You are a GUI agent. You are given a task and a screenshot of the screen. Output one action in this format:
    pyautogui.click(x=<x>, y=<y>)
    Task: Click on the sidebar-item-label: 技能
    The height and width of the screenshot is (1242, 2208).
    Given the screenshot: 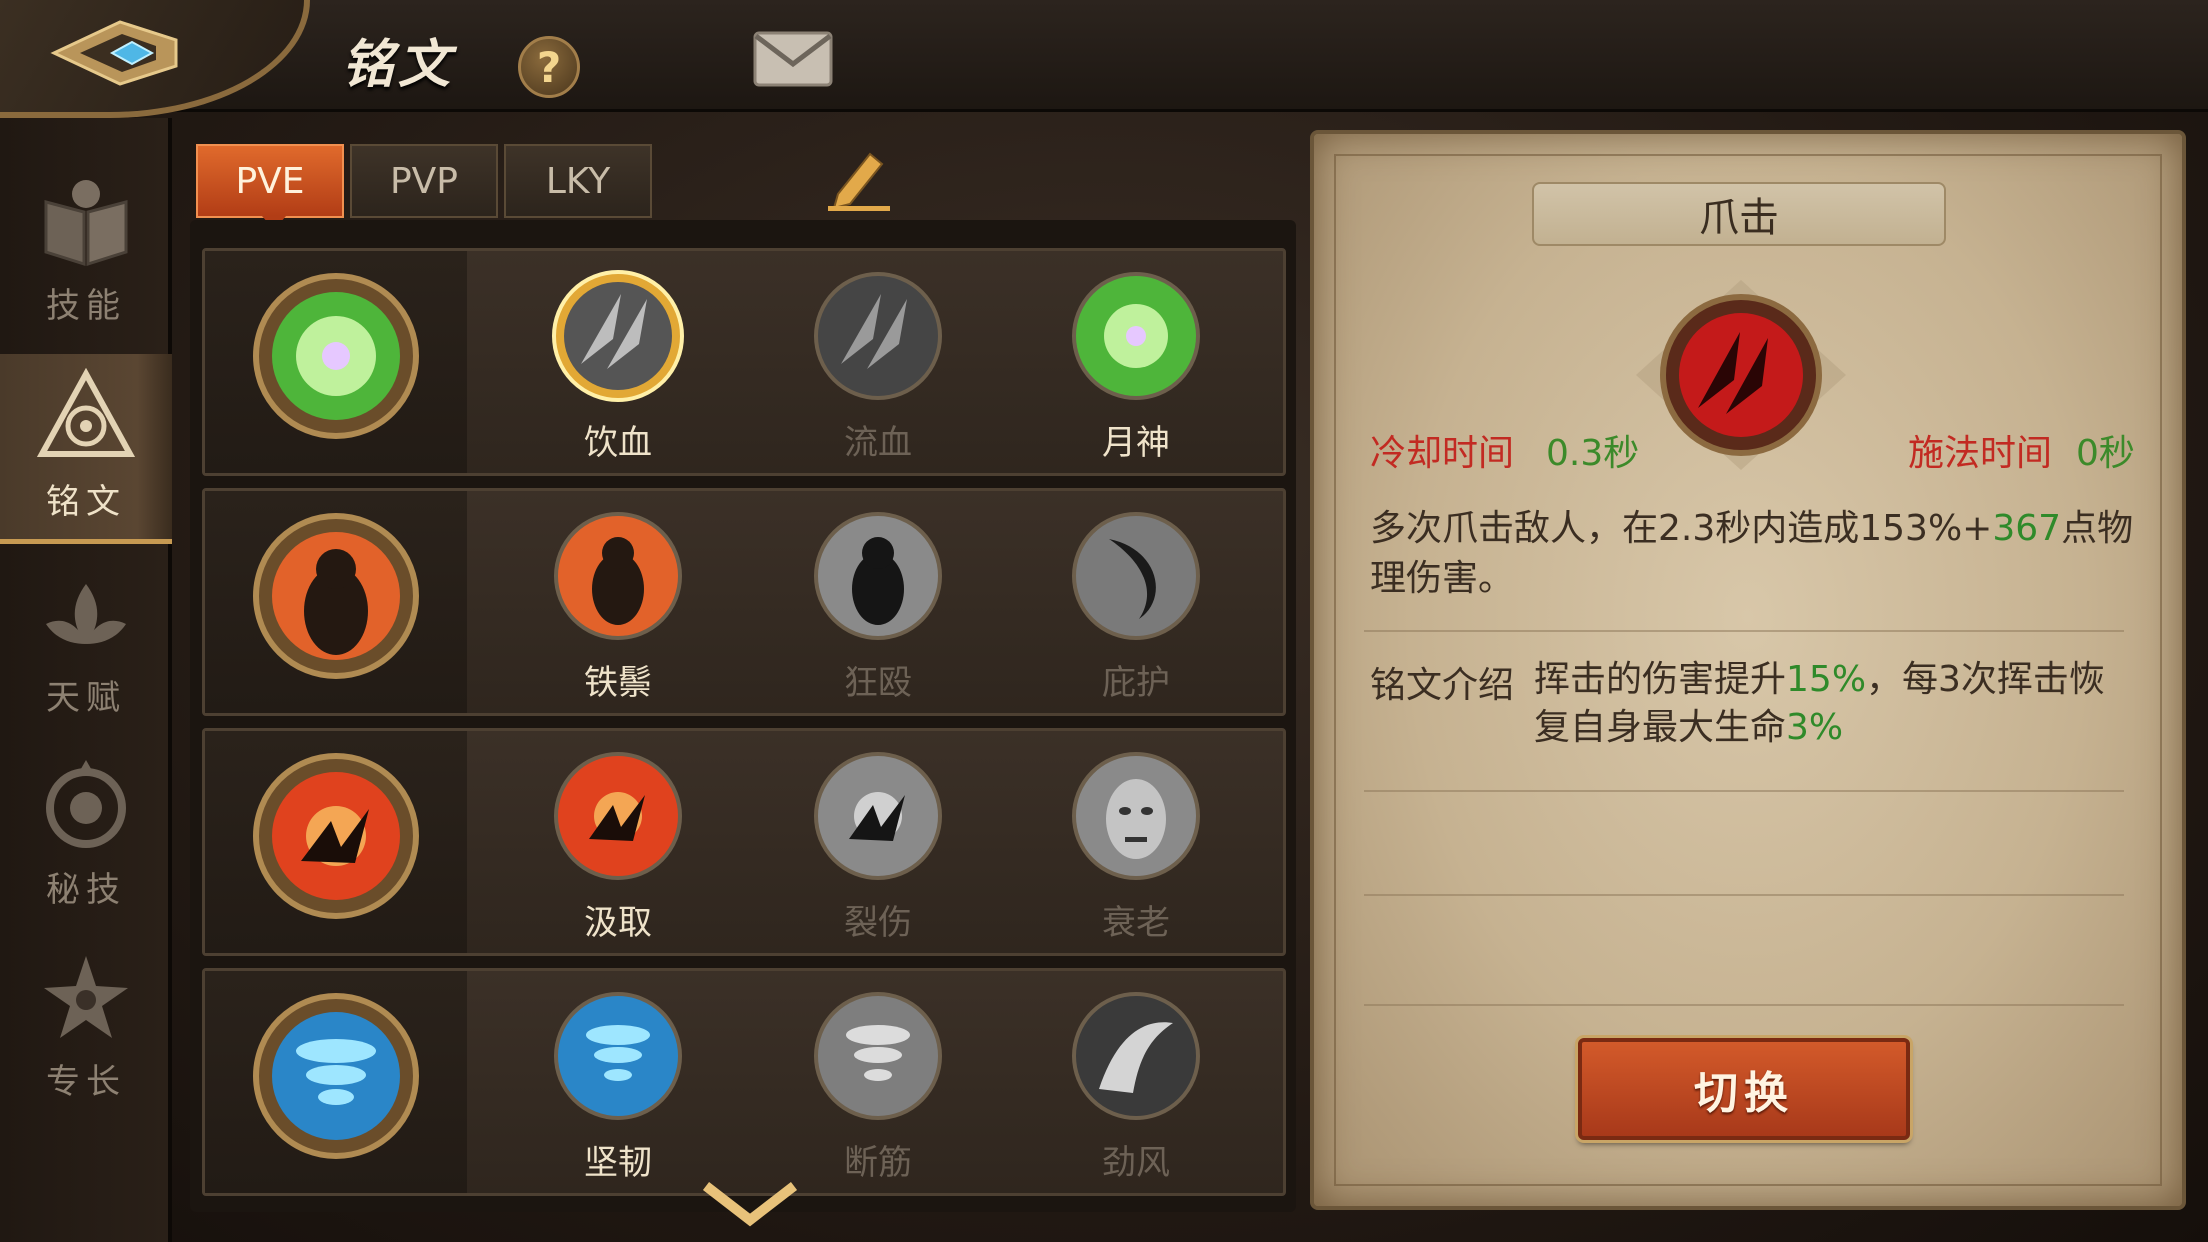 What is the action you would take?
    pyautogui.click(x=86, y=306)
    